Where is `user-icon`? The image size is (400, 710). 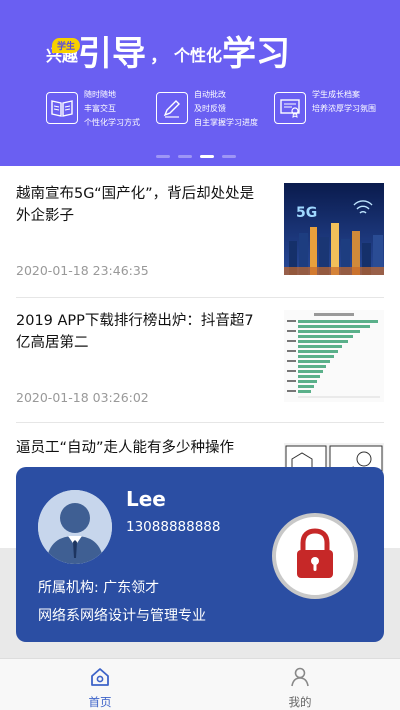 user-icon is located at coordinates (300, 679).